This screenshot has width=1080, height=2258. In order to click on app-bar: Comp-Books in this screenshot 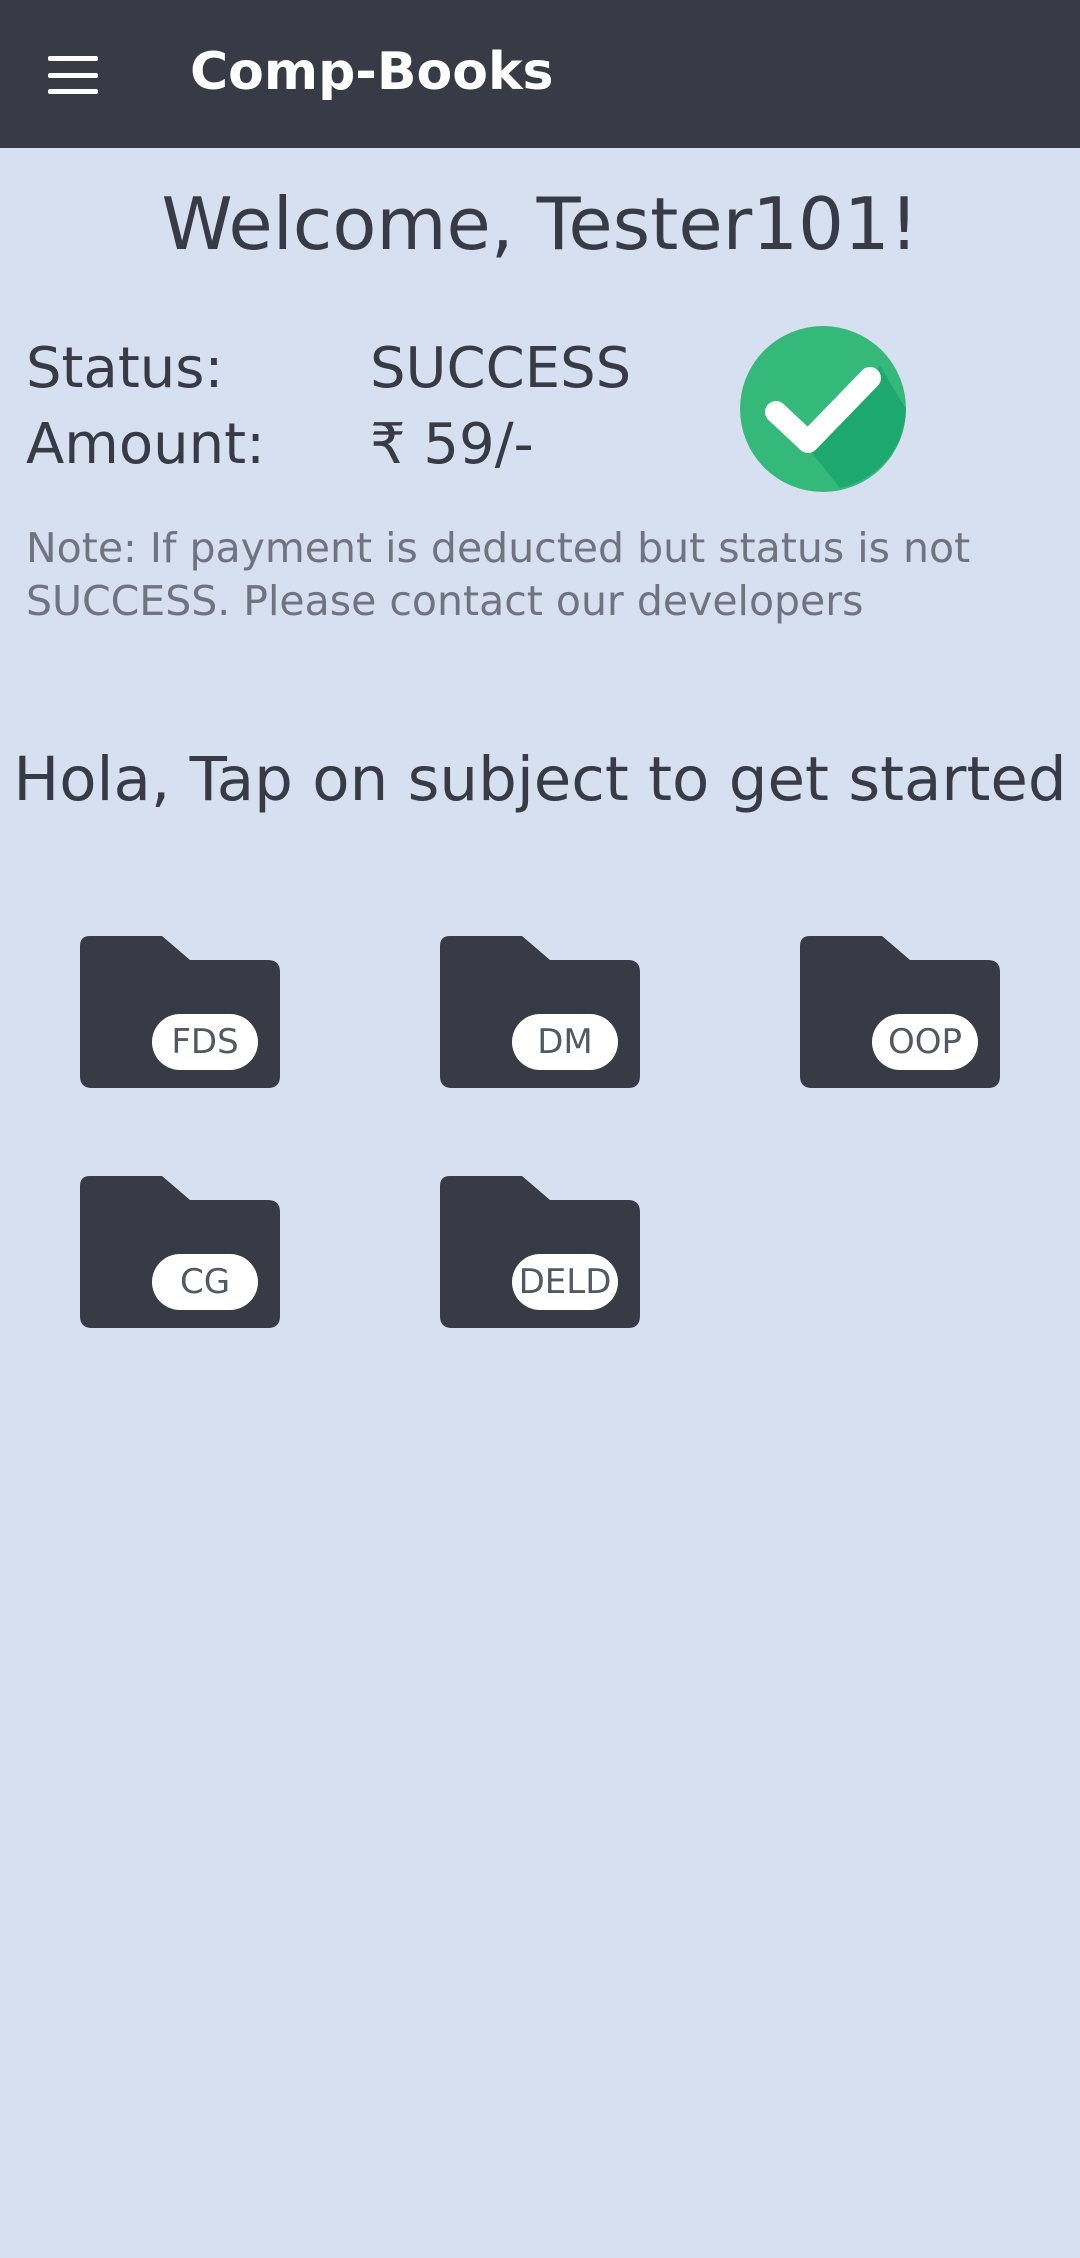, I will do `click(540, 74)`.